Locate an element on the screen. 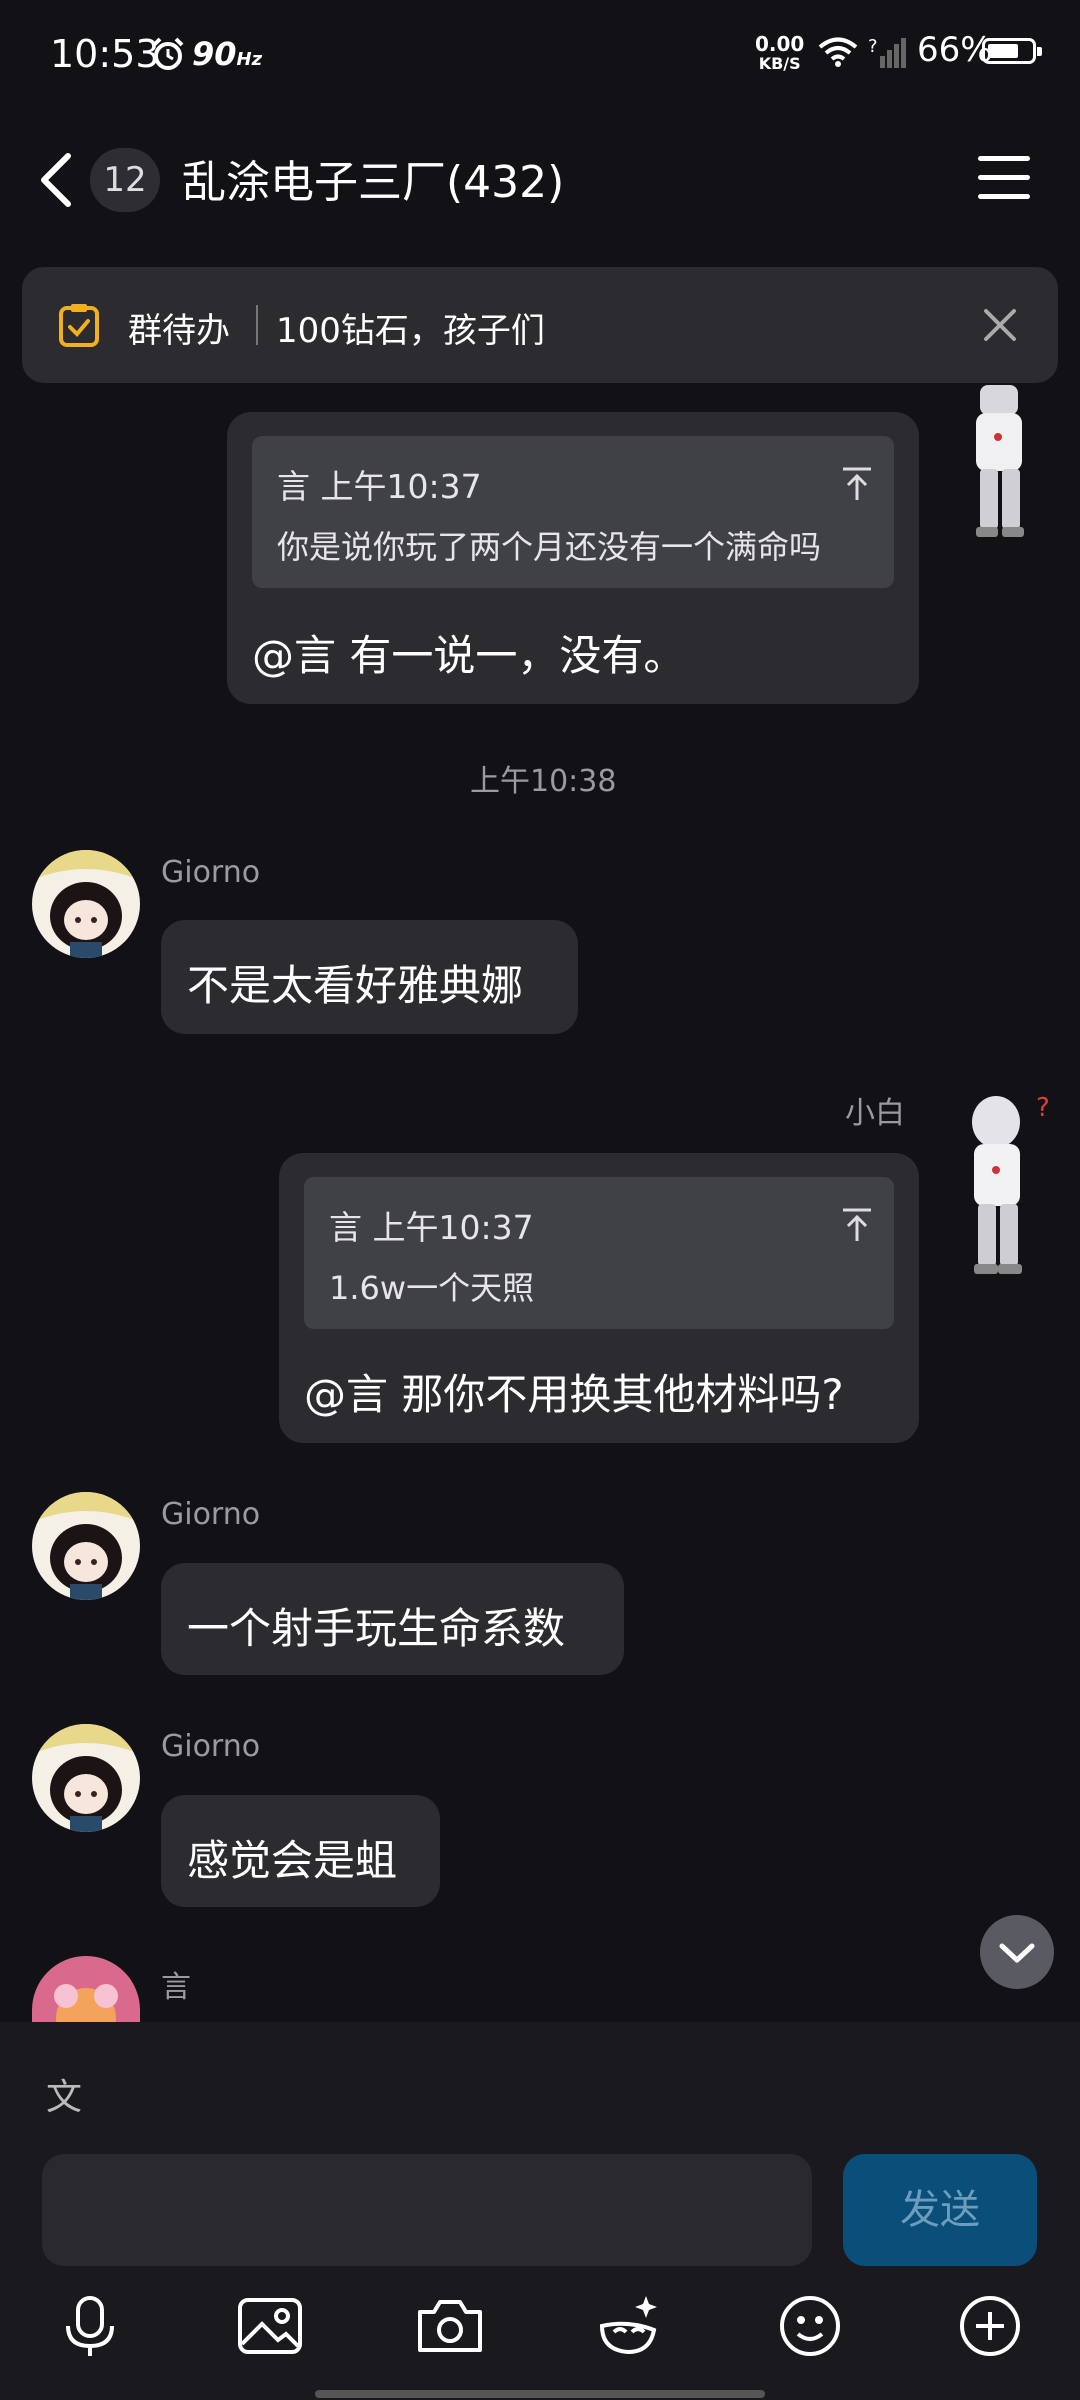  quote-text: 1.6w一个天照 is located at coordinates (432, 1288).